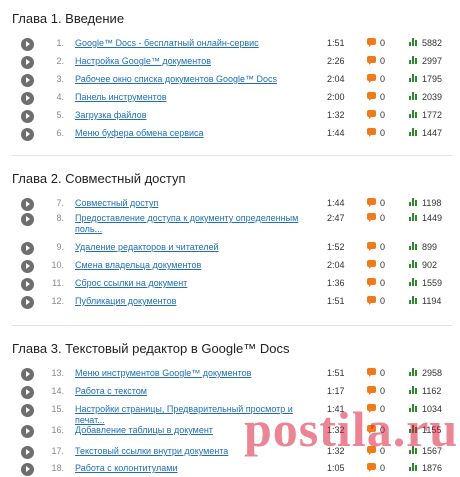  I want to click on lesson-title-link: Загрузка файлов, so click(195, 115).